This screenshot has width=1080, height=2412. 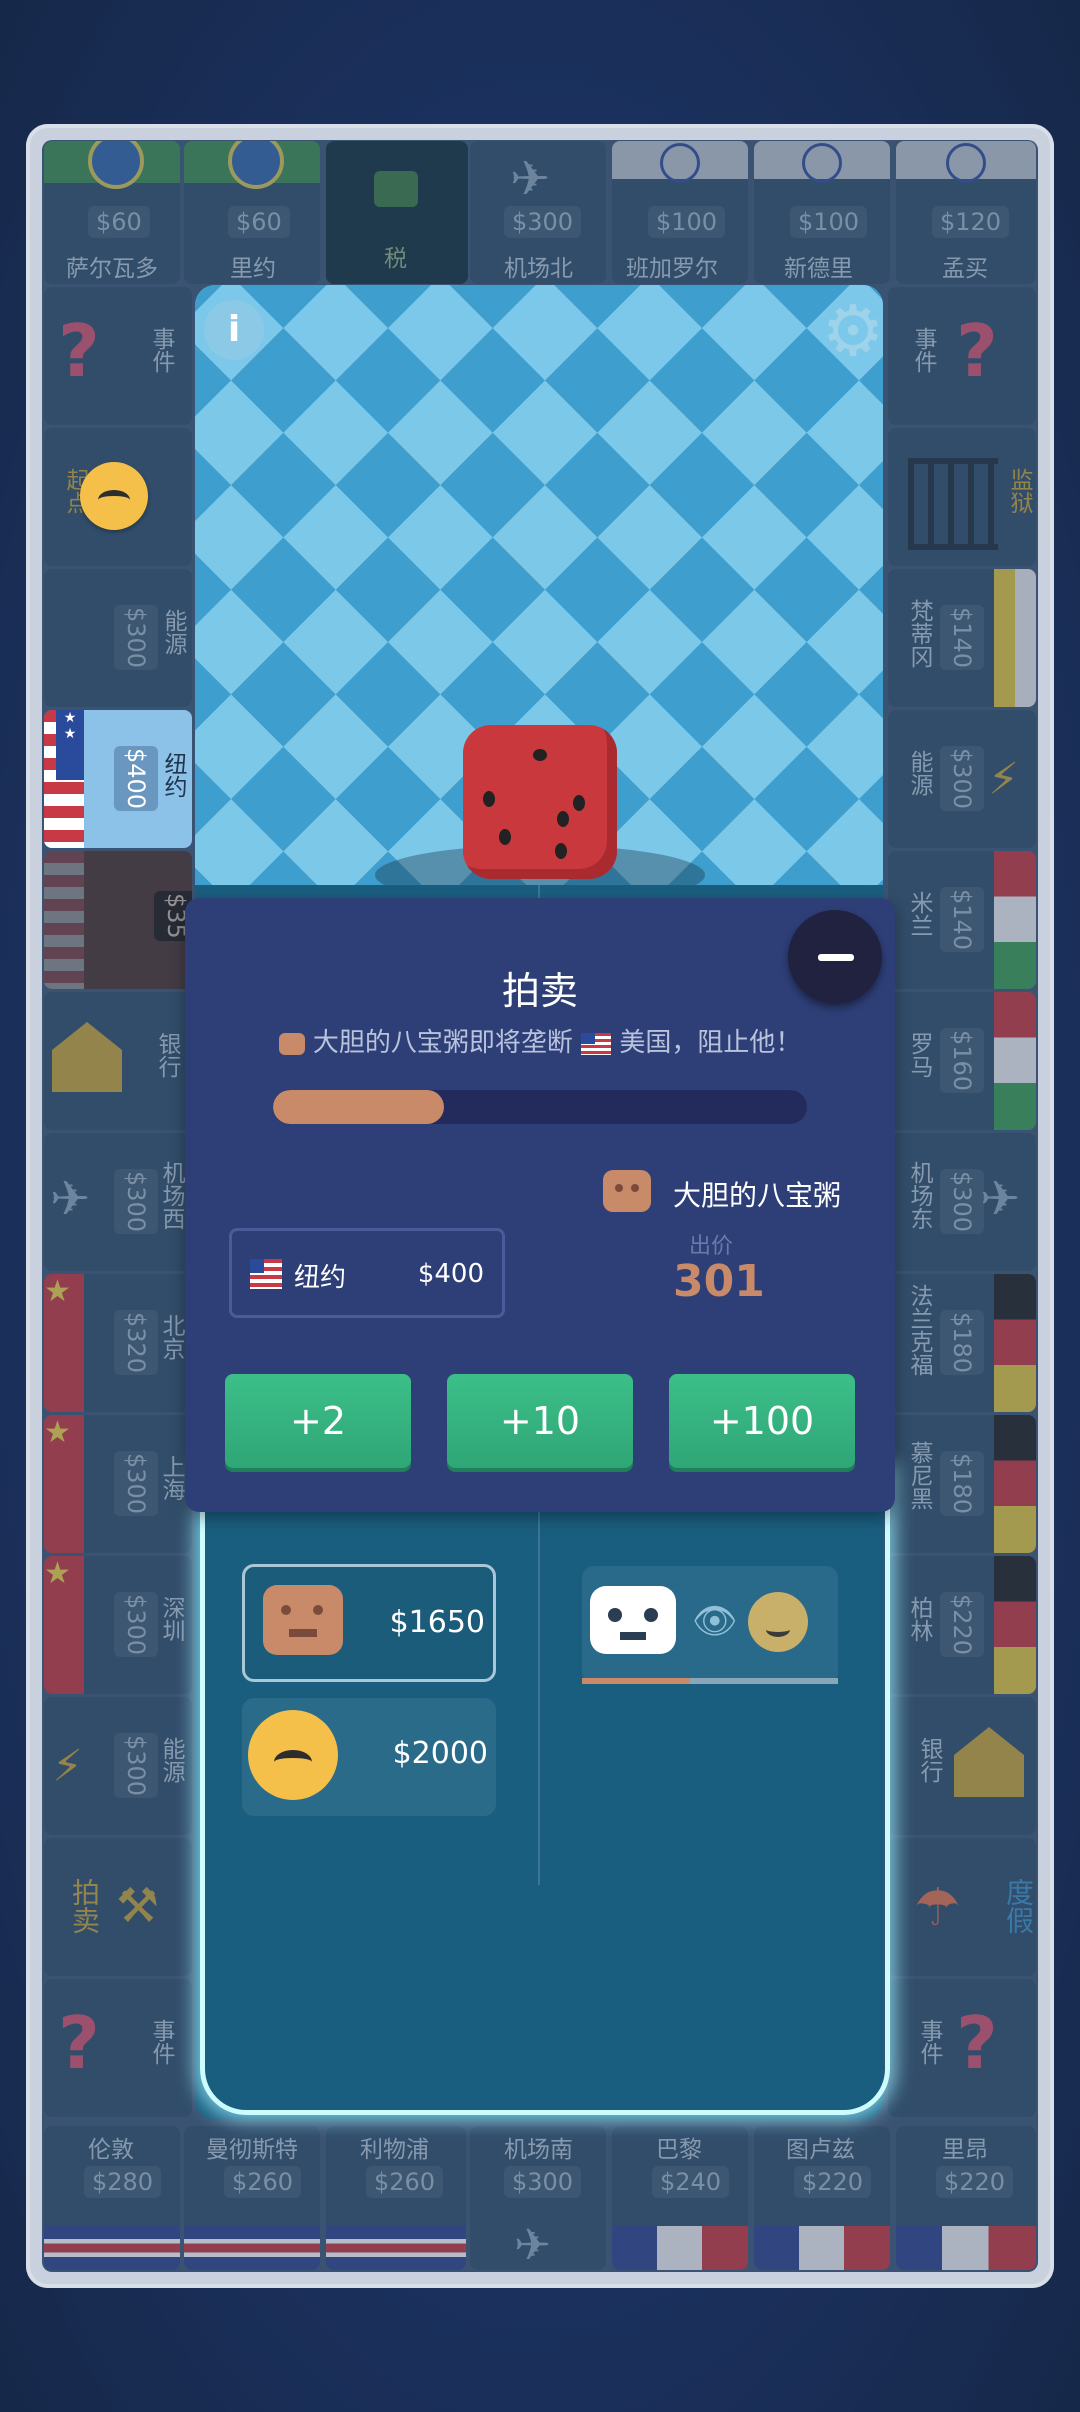 What do you see at coordinates (778, 1622) in the screenshot?
I see `smiley-token-icon` at bounding box center [778, 1622].